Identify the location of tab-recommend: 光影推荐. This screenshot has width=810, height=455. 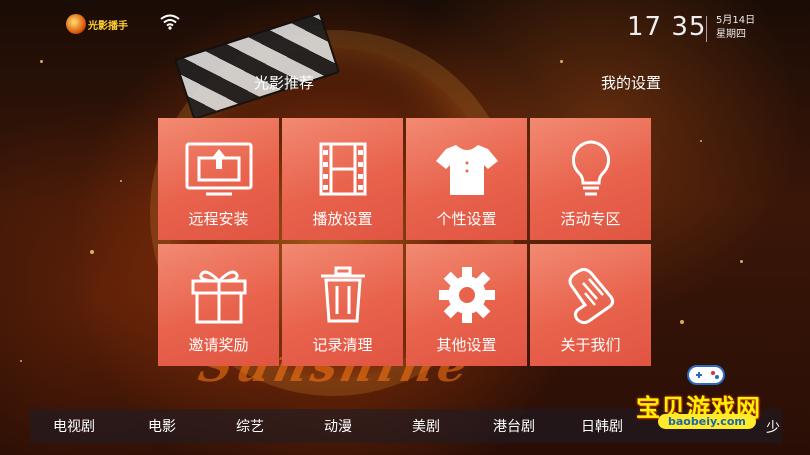
(284, 82).